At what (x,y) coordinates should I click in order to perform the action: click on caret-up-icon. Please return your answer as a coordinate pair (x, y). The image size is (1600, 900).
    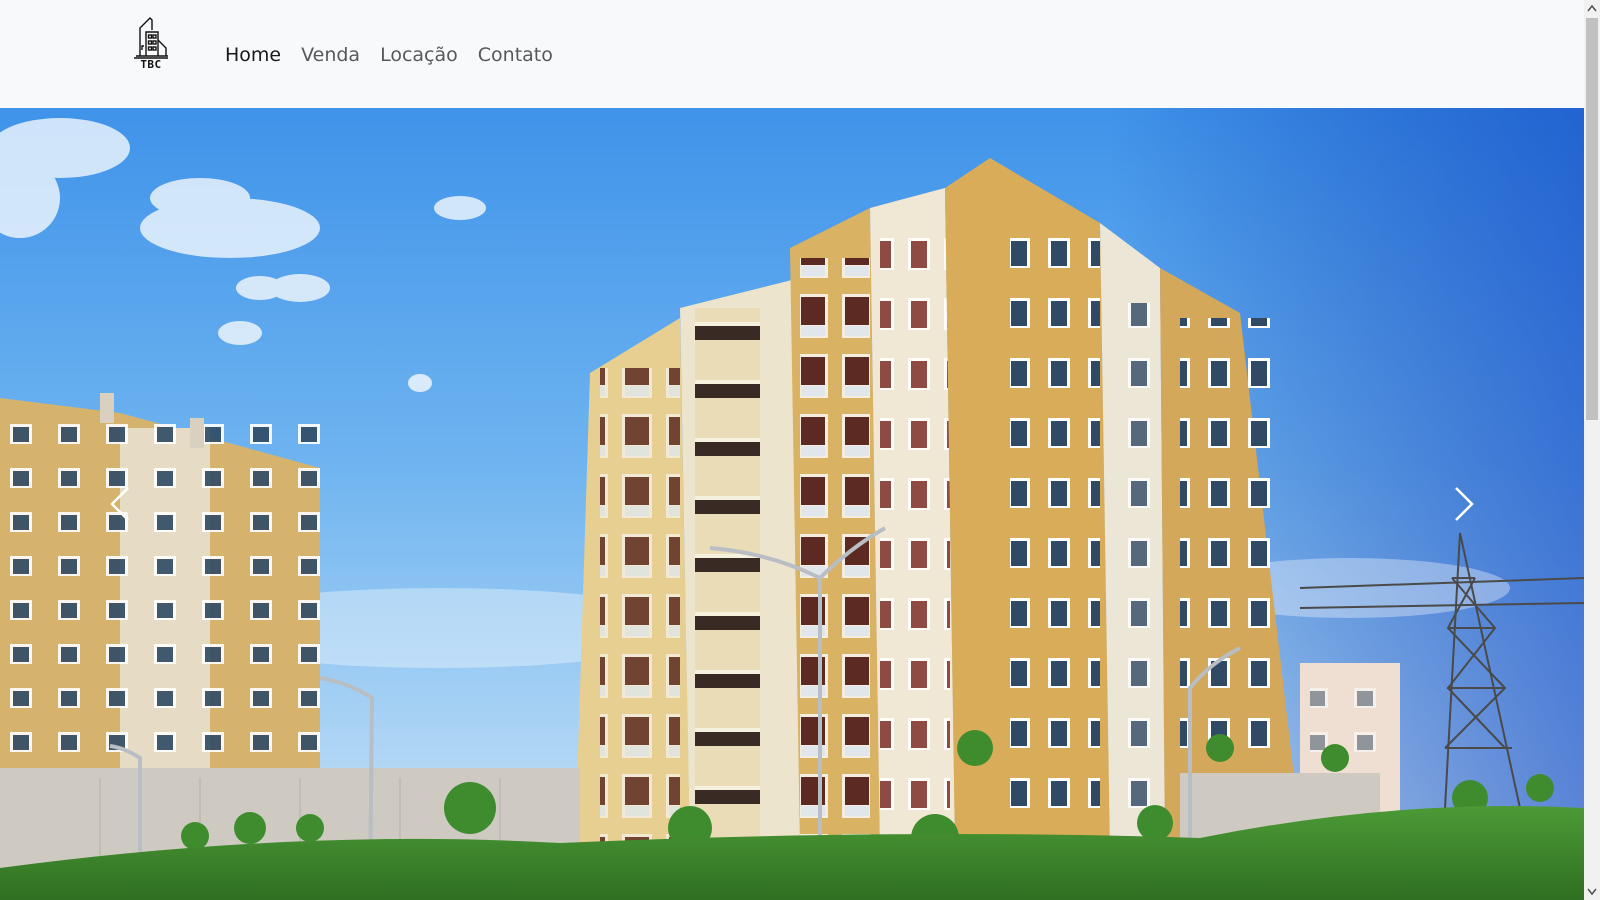
    Looking at the image, I should click on (1592, 8).